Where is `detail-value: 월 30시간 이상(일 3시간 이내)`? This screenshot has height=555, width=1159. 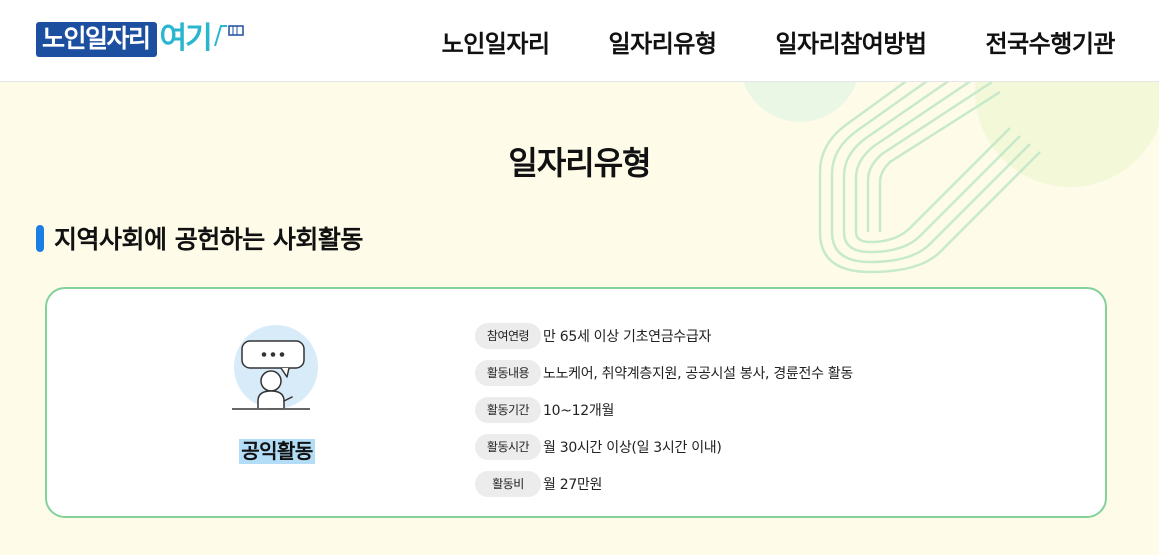
detail-value: 월 30시간 이상(일 3시간 이내) is located at coordinates (632, 447).